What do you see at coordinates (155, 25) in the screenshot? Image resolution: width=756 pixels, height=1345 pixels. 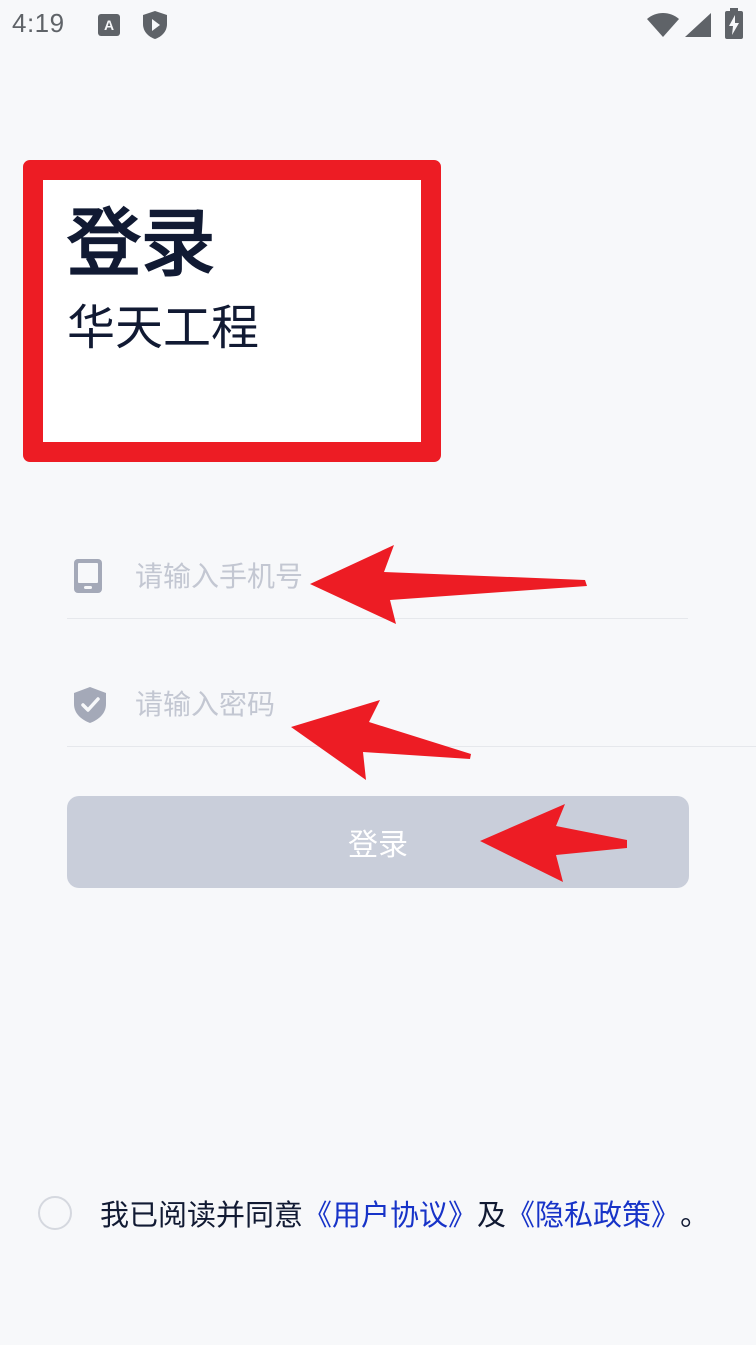 I see `shield-play-icon` at bounding box center [155, 25].